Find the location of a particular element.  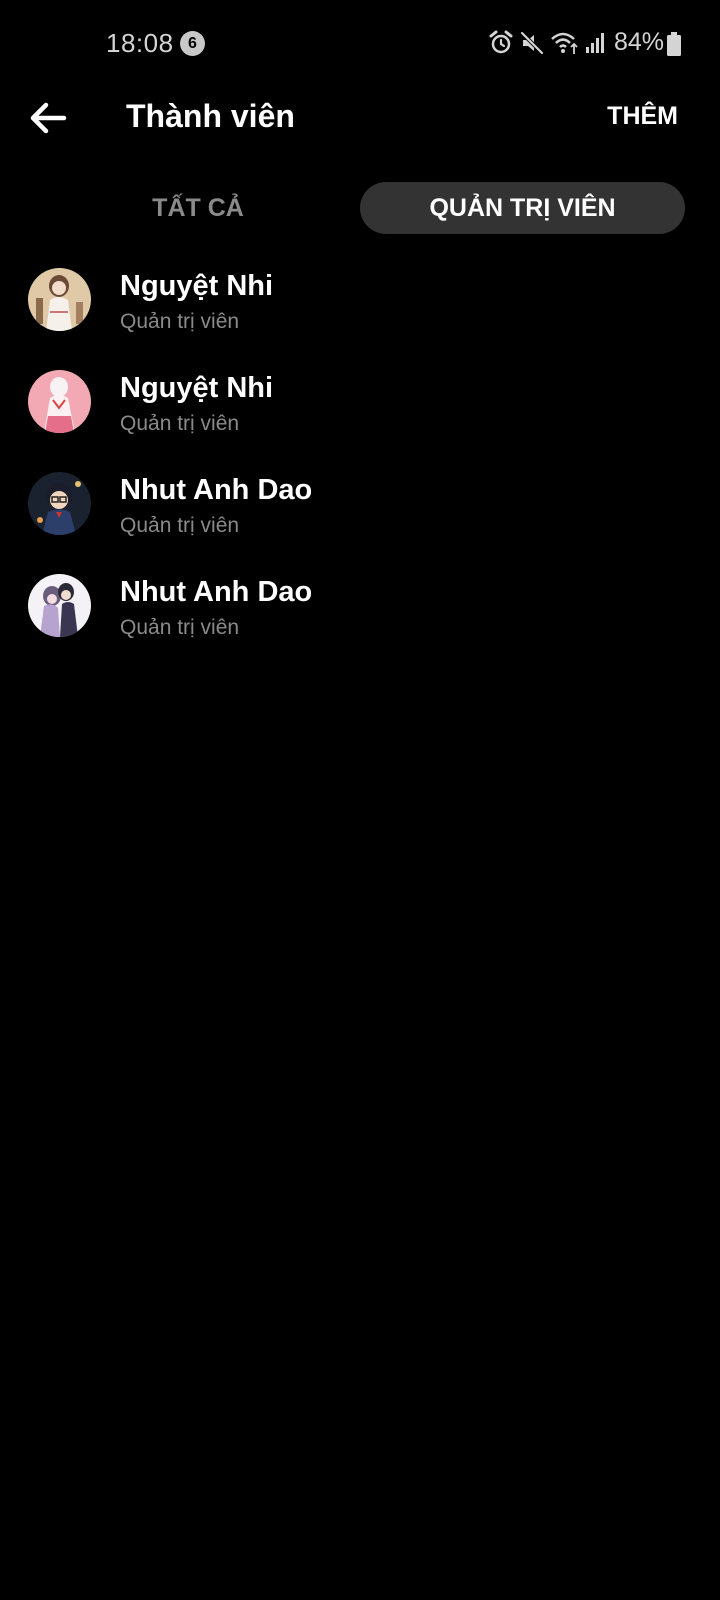

header: Thành viên THÊM is located at coordinates (360, 131).